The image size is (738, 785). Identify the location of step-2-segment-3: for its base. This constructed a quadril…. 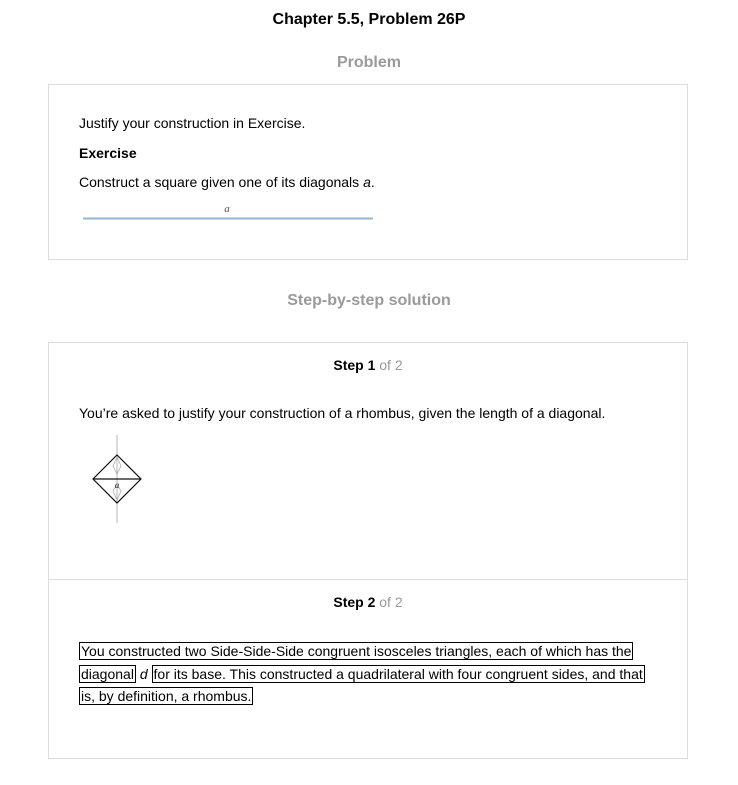
(362, 684).